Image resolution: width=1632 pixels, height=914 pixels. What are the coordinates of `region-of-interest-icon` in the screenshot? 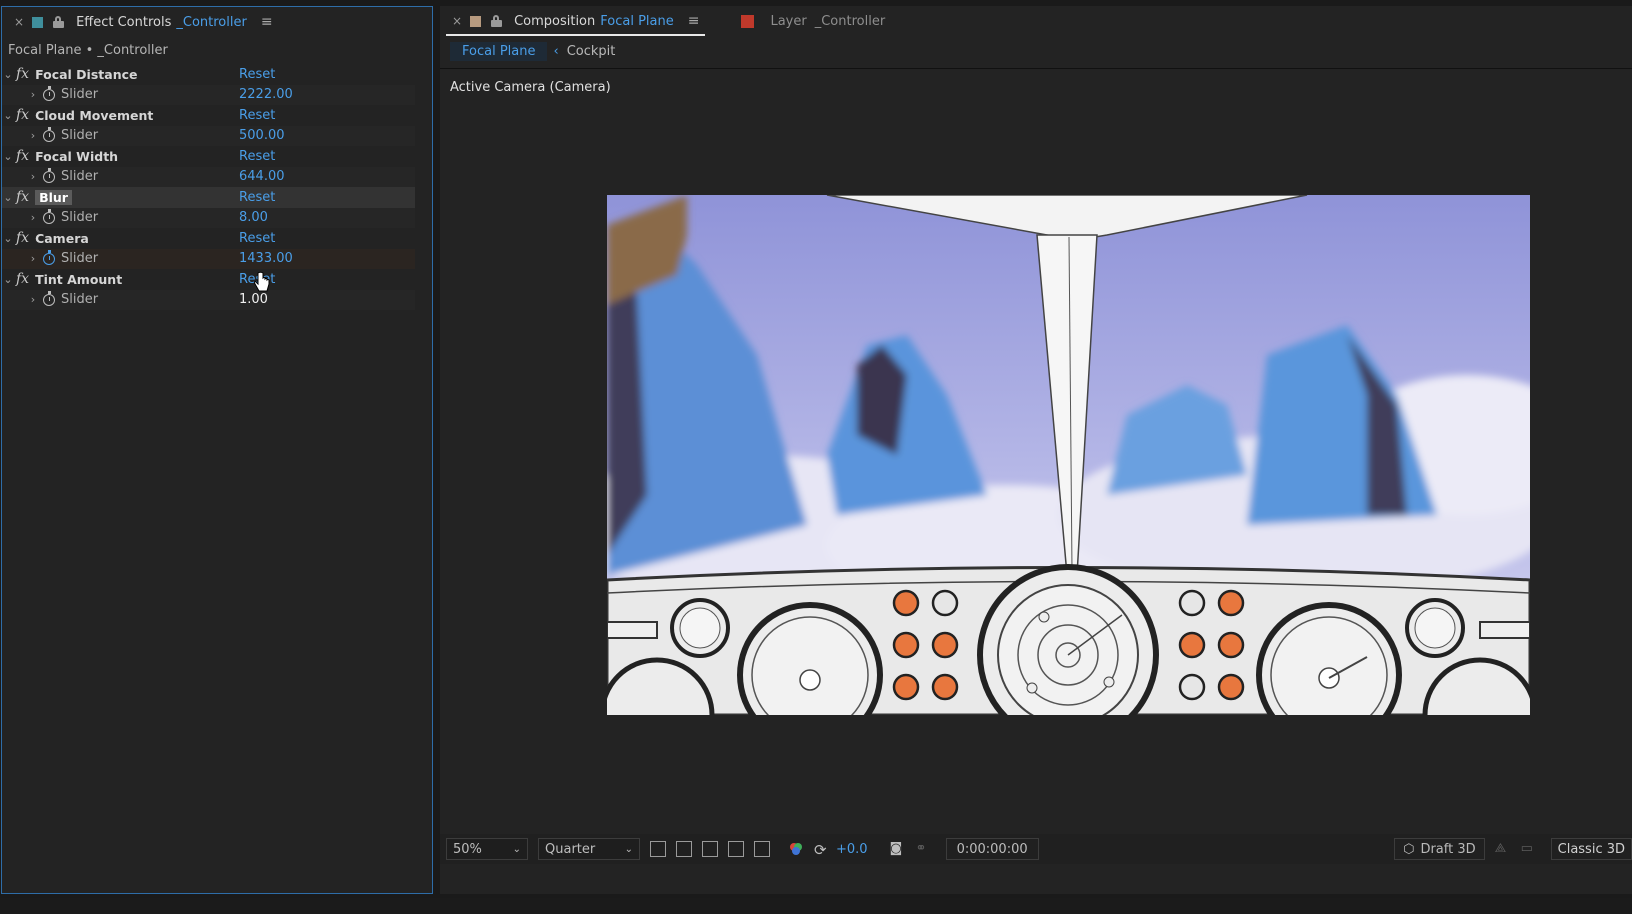 It's located at (736, 849).